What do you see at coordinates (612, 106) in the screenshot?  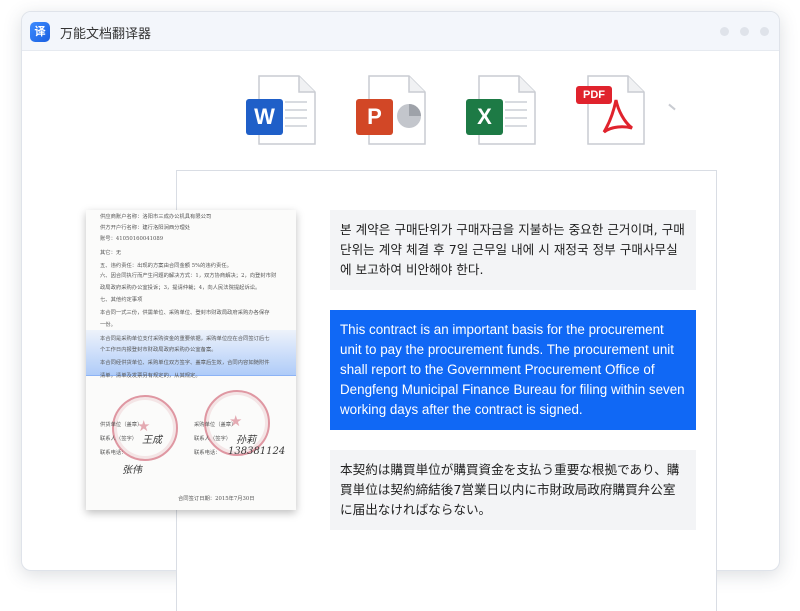 I see `pdf-file-icon: PDF` at bounding box center [612, 106].